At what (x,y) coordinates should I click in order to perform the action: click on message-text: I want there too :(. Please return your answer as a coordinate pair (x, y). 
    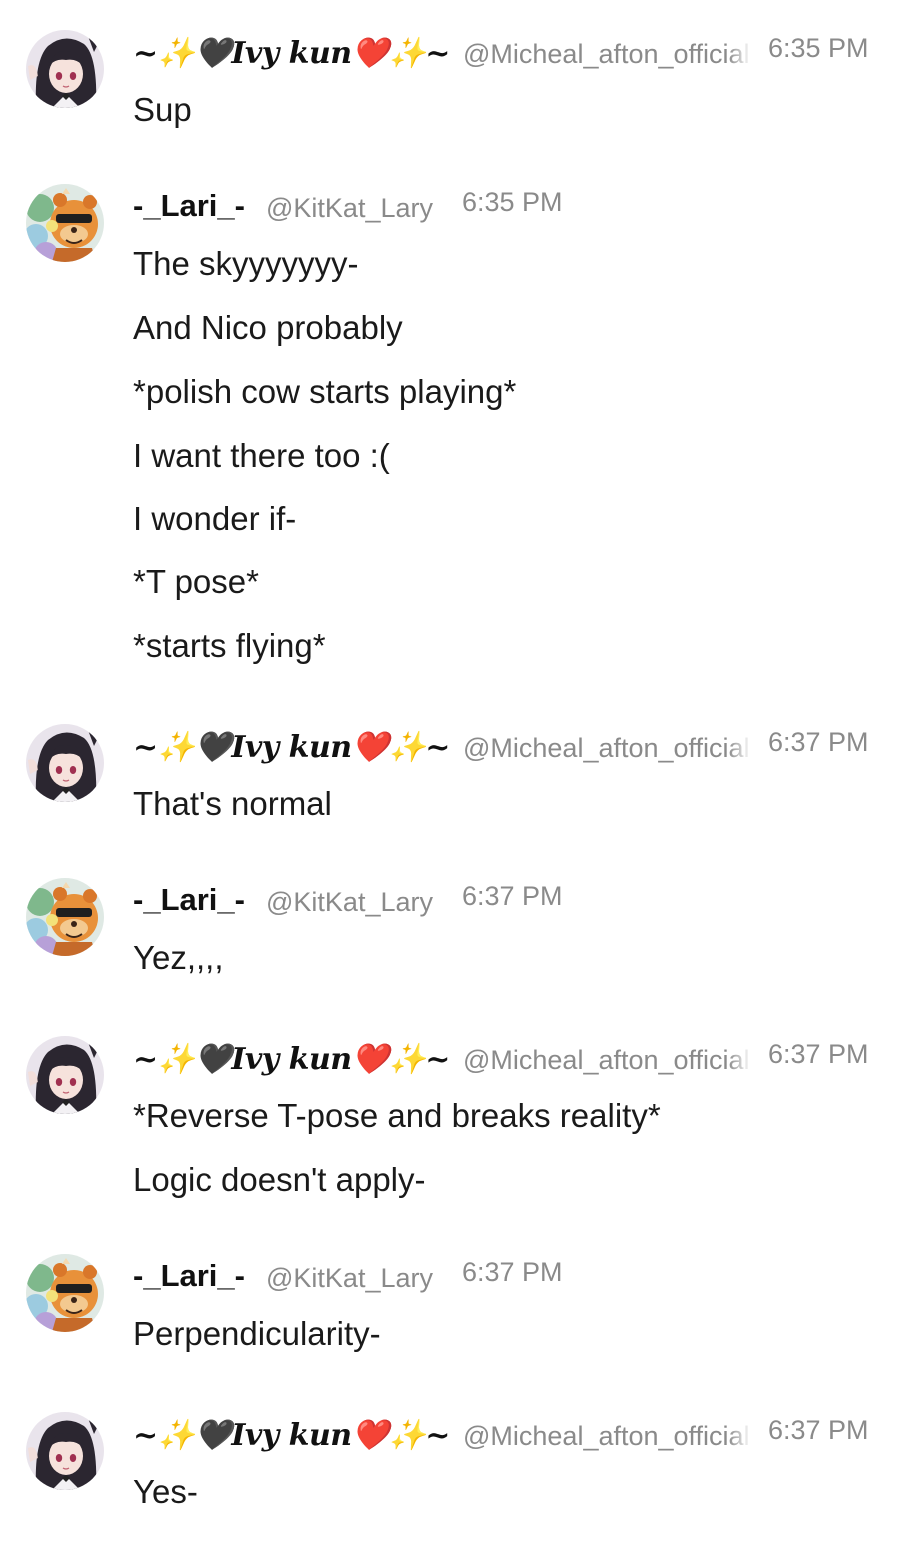
    Looking at the image, I should click on (261, 455).